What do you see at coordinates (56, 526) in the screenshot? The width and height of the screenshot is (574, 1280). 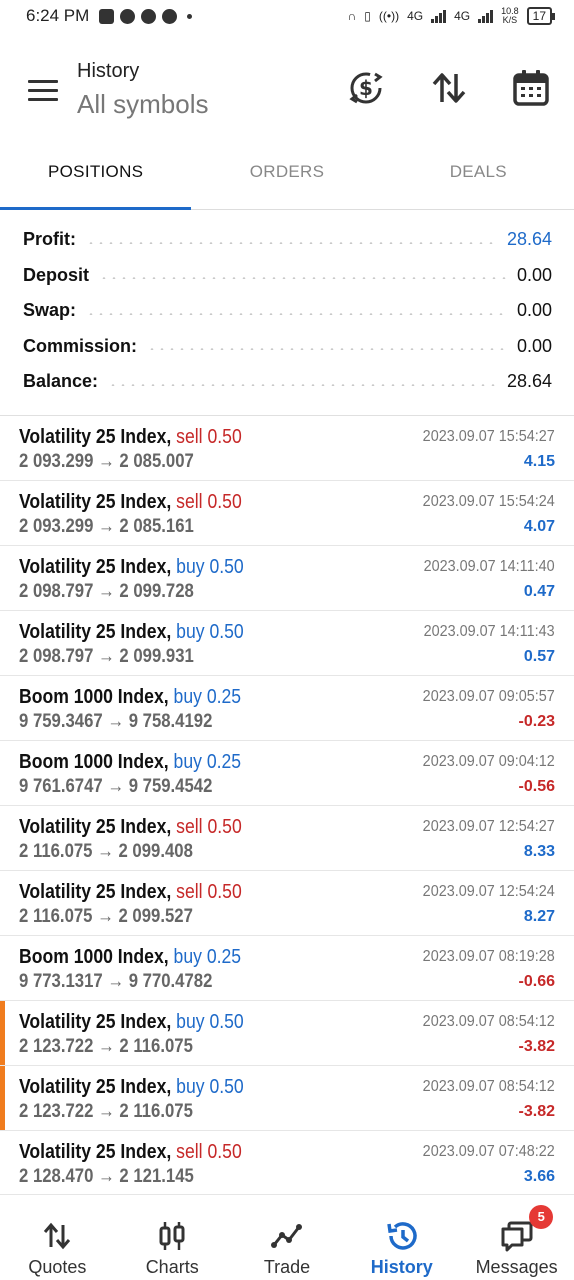 I see `open-price: 2 093.299` at bounding box center [56, 526].